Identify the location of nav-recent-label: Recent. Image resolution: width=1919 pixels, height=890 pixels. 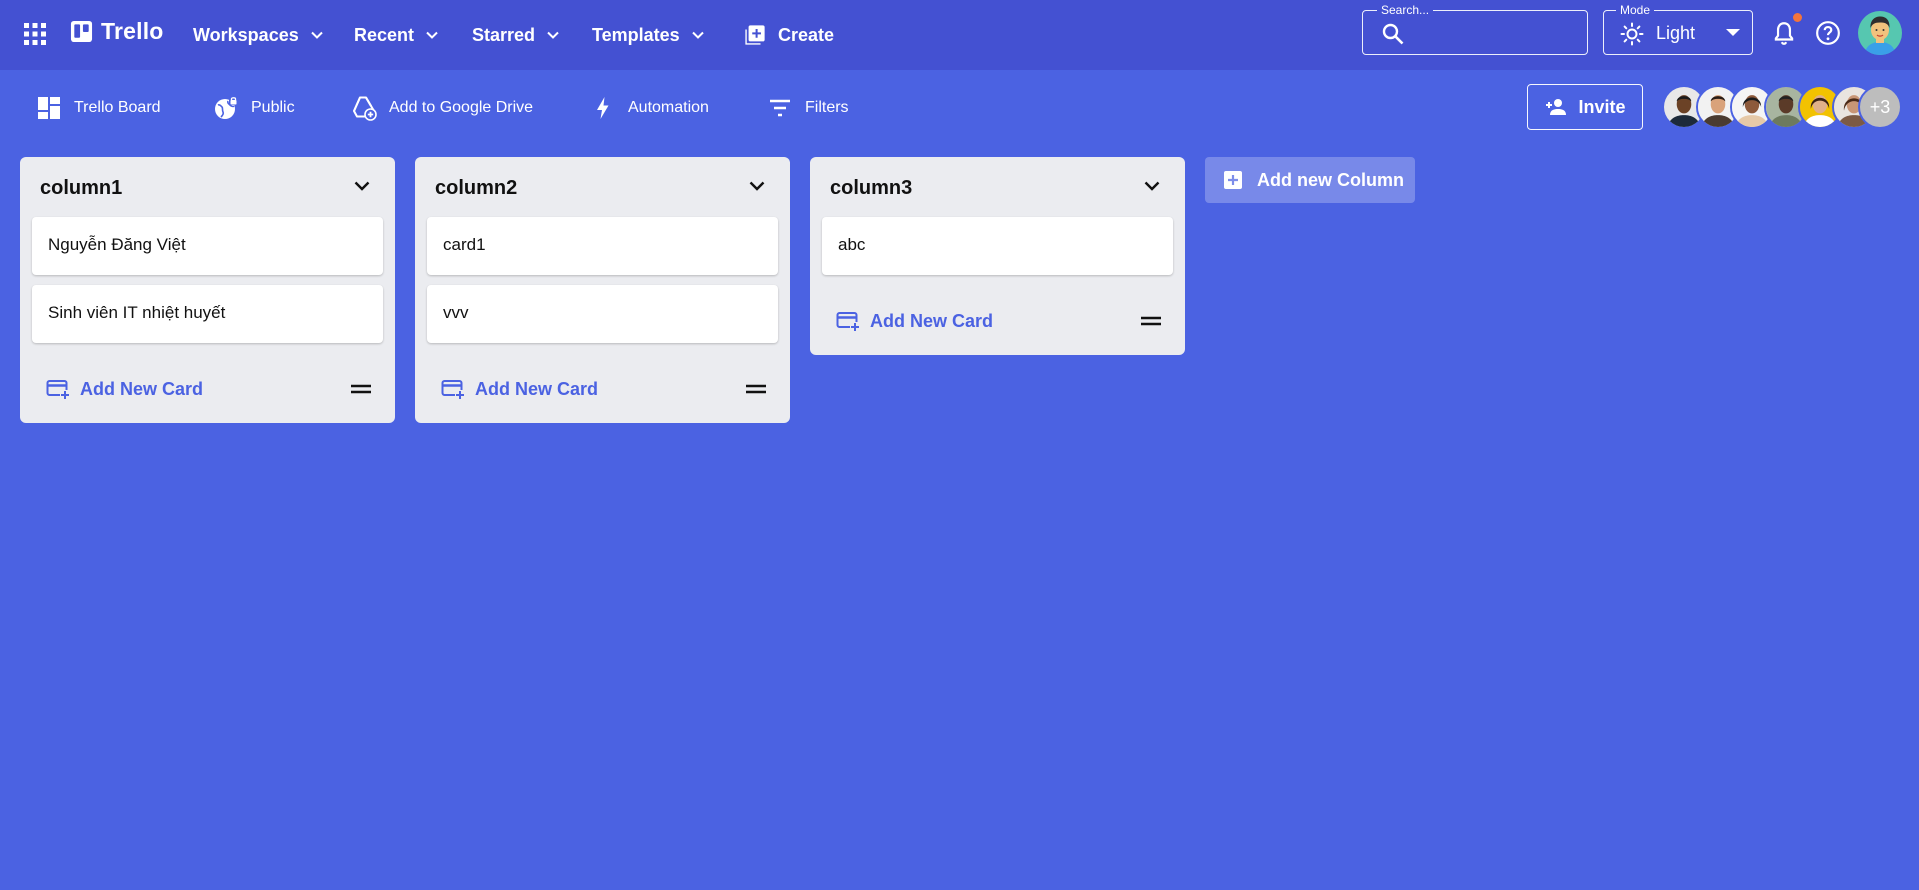
(384, 34).